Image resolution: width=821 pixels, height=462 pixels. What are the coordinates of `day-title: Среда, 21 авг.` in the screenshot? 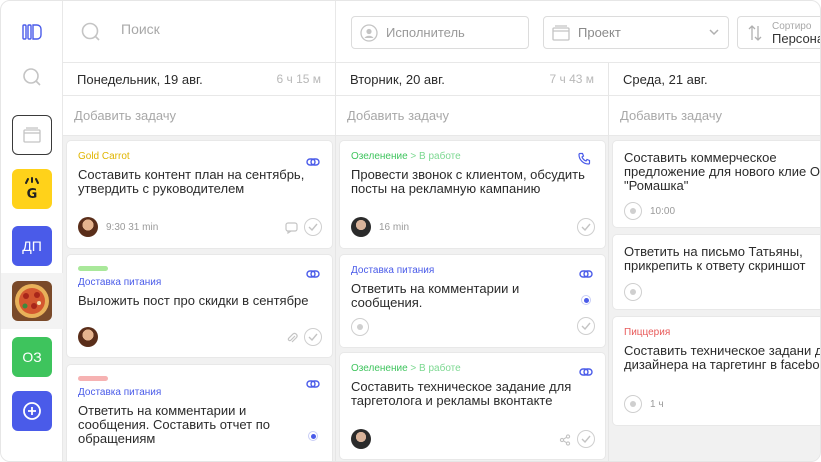 It's located at (665, 79).